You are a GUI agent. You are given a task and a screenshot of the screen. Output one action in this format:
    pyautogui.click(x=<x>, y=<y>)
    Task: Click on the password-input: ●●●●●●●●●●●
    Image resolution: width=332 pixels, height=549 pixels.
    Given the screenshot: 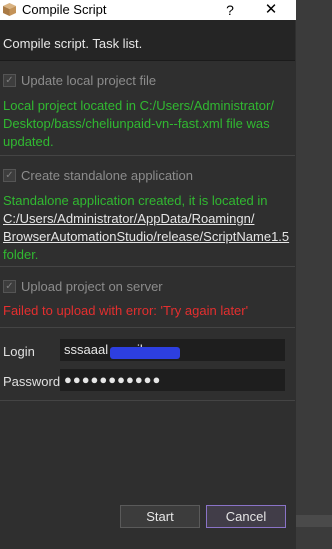 What is the action you would take?
    pyautogui.click(x=172, y=380)
    